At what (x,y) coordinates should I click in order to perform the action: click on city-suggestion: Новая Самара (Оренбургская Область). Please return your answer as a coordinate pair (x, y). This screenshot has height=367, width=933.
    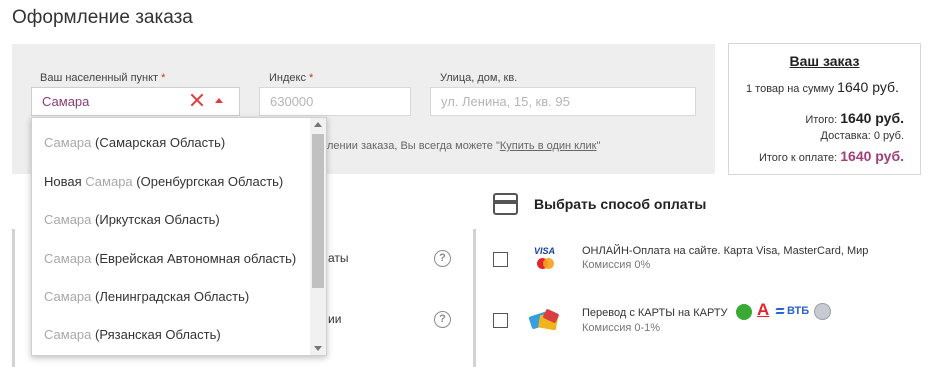
    Looking at the image, I should click on (163, 181).